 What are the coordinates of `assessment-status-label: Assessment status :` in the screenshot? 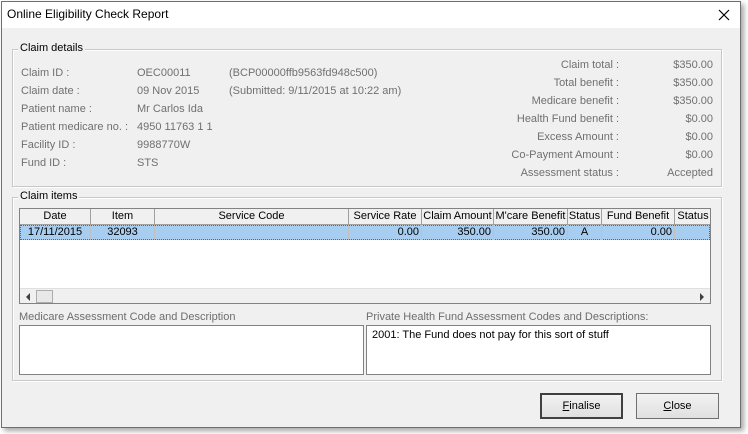 It's located at (569, 173).